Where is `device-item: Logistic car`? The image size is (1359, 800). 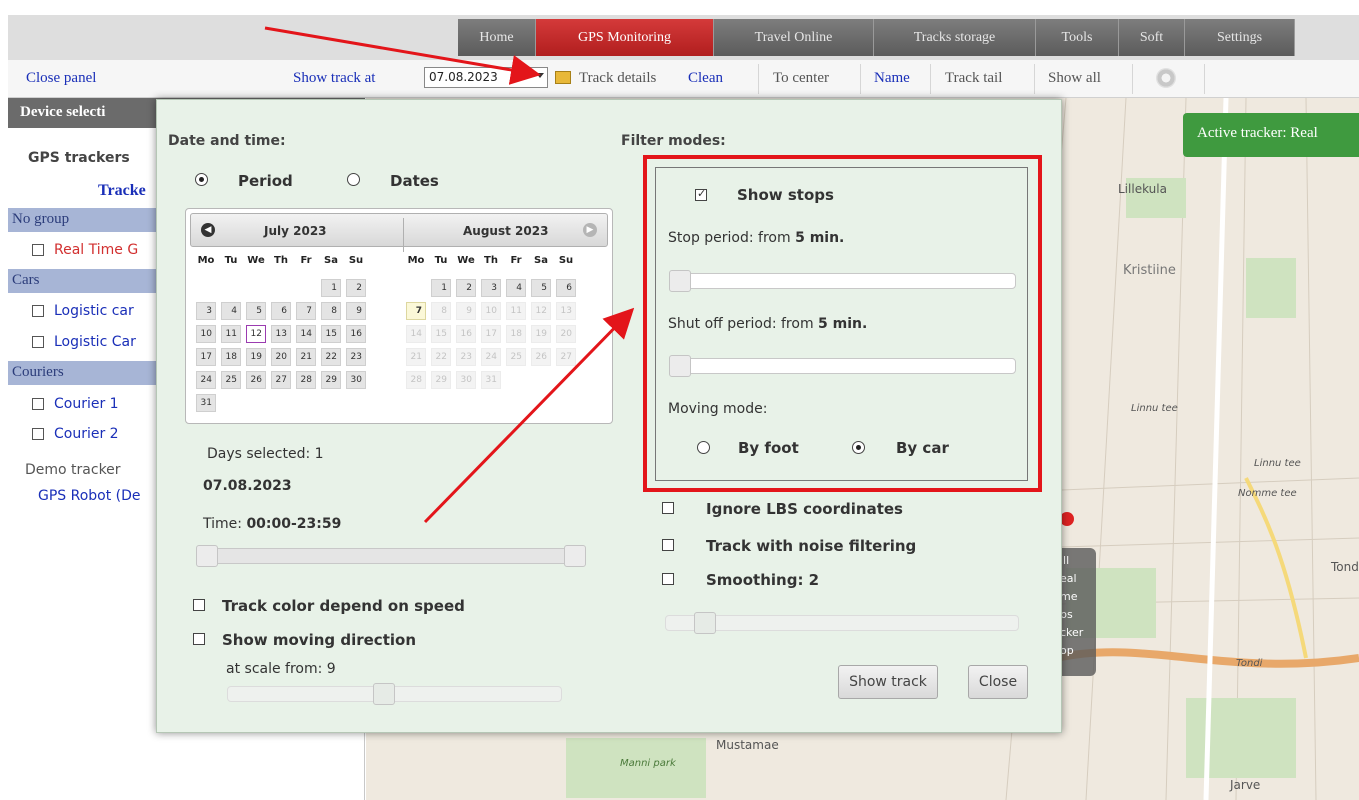
device-item: Logistic car is located at coordinates (83, 311).